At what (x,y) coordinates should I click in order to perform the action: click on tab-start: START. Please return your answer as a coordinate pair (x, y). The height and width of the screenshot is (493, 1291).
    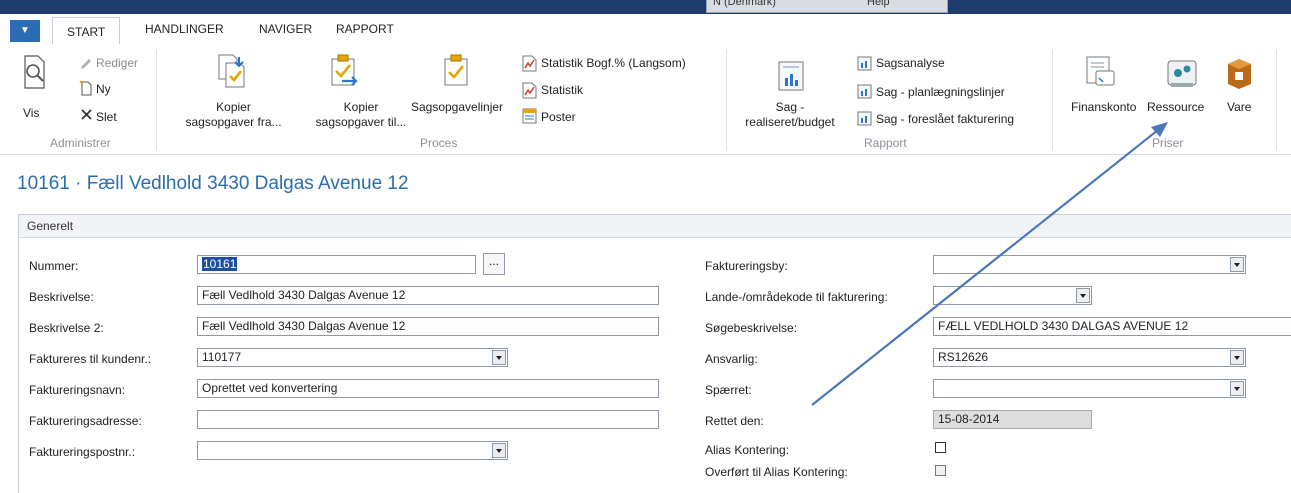
    Looking at the image, I should click on (86, 31).